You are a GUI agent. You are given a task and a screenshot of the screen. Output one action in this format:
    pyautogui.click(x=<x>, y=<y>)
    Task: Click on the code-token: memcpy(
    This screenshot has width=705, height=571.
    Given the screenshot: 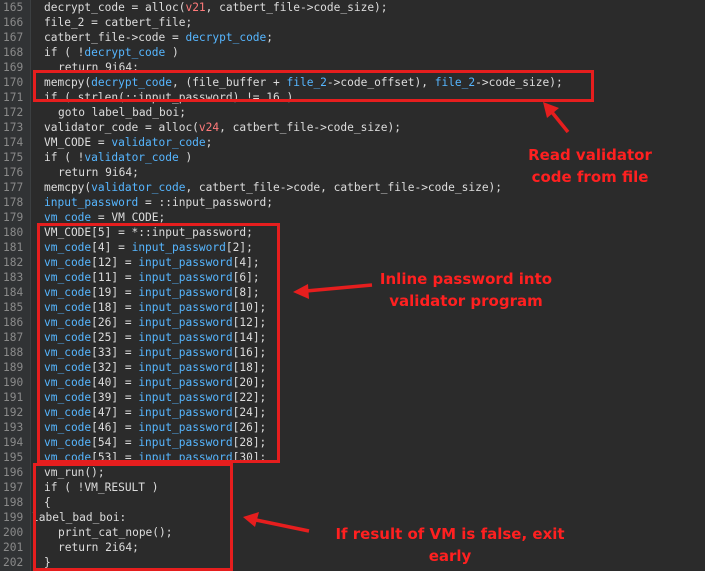 What is the action you would take?
    pyautogui.click(x=68, y=187)
    